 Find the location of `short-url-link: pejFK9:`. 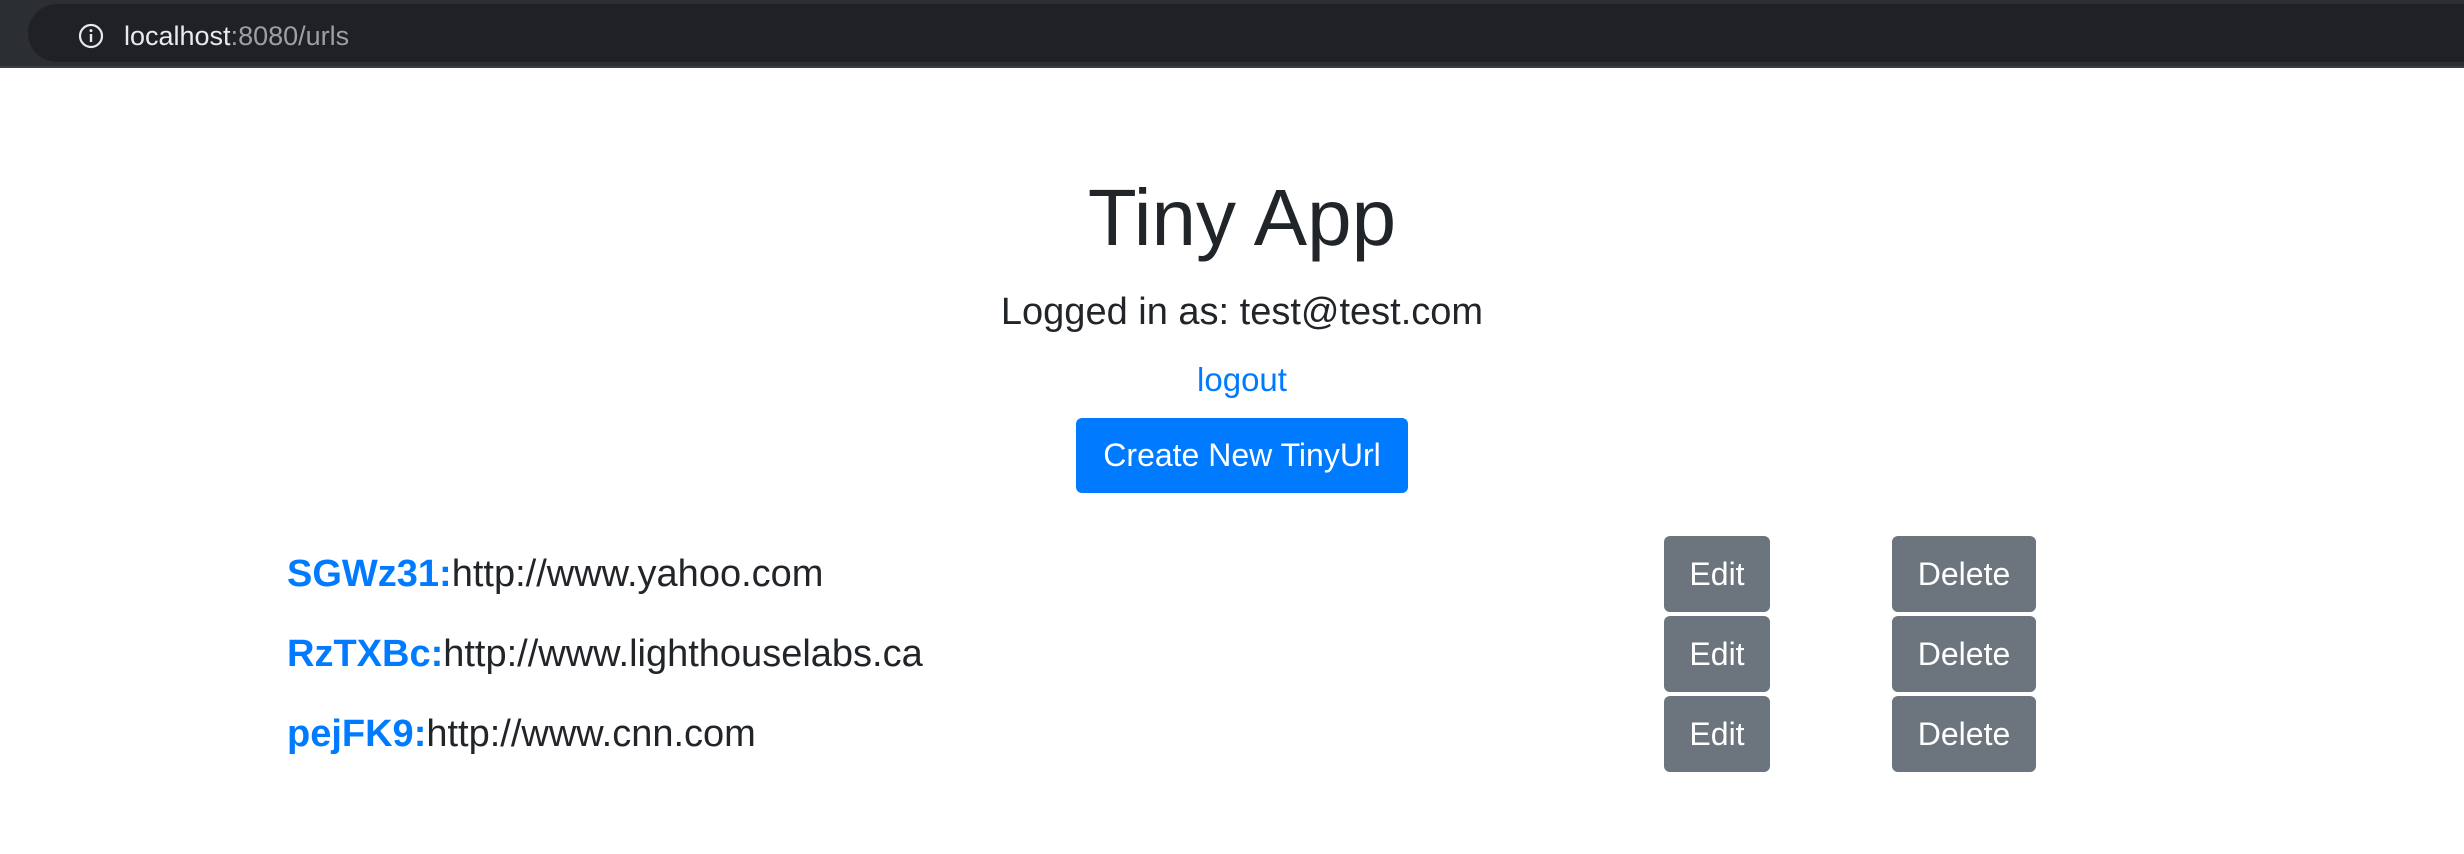

short-url-link: pejFK9: is located at coordinates (356, 734).